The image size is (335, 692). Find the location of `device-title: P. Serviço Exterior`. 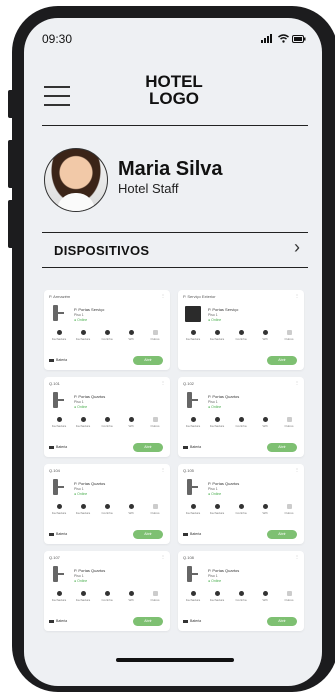

device-title: P. Serviço Exterior is located at coordinates (199, 296).